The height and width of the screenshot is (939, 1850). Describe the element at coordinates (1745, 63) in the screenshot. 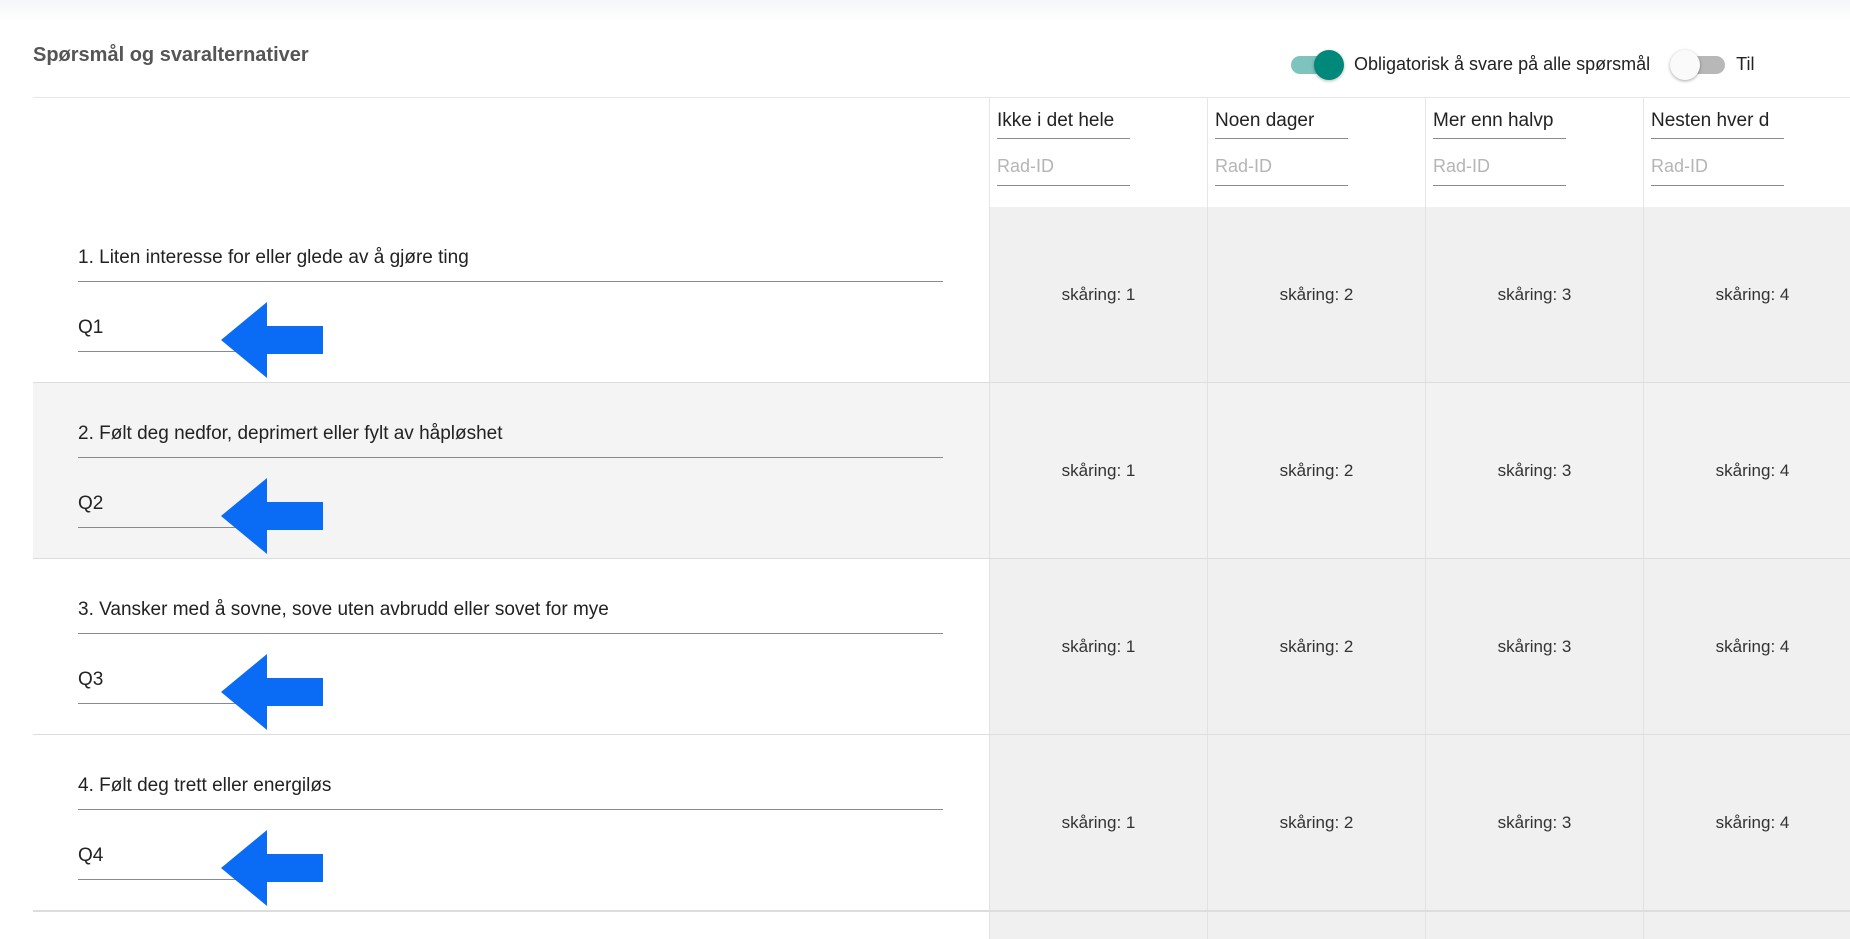

I see `second-toggle-label: Til` at that location.